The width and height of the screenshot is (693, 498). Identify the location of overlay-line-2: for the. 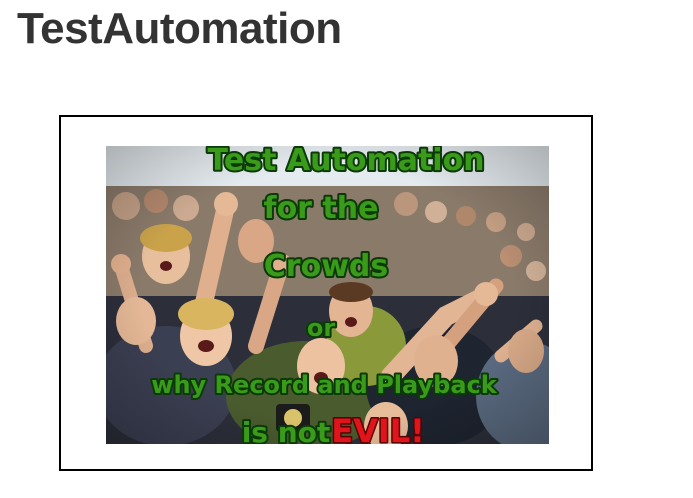
(321, 208).